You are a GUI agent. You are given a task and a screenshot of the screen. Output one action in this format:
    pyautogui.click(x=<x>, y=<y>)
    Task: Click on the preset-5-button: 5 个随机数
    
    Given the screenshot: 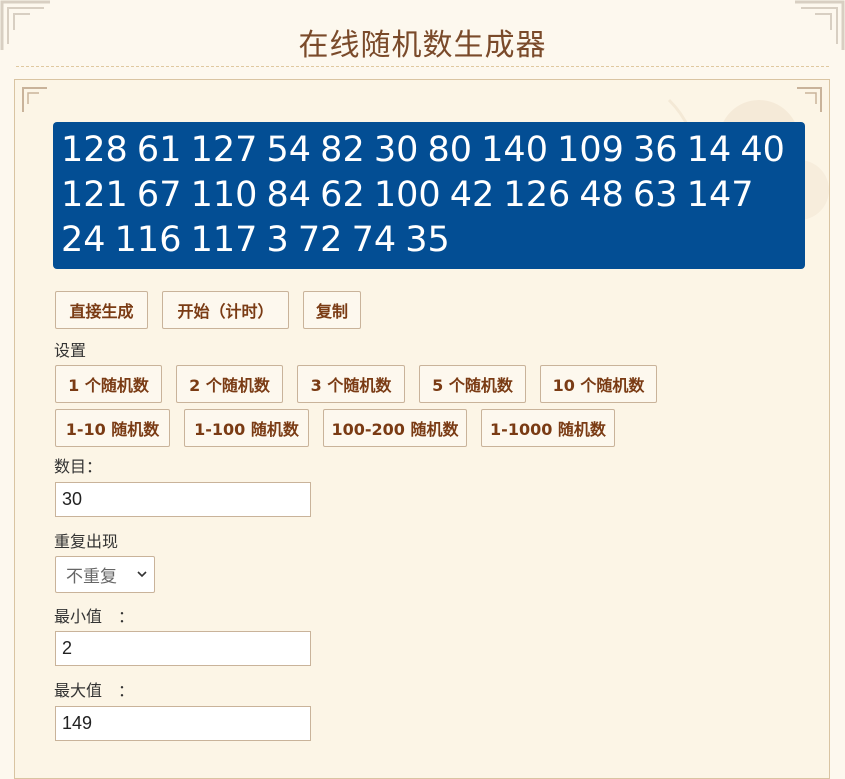 What is the action you would take?
    pyautogui.click(x=472, y=384)
    